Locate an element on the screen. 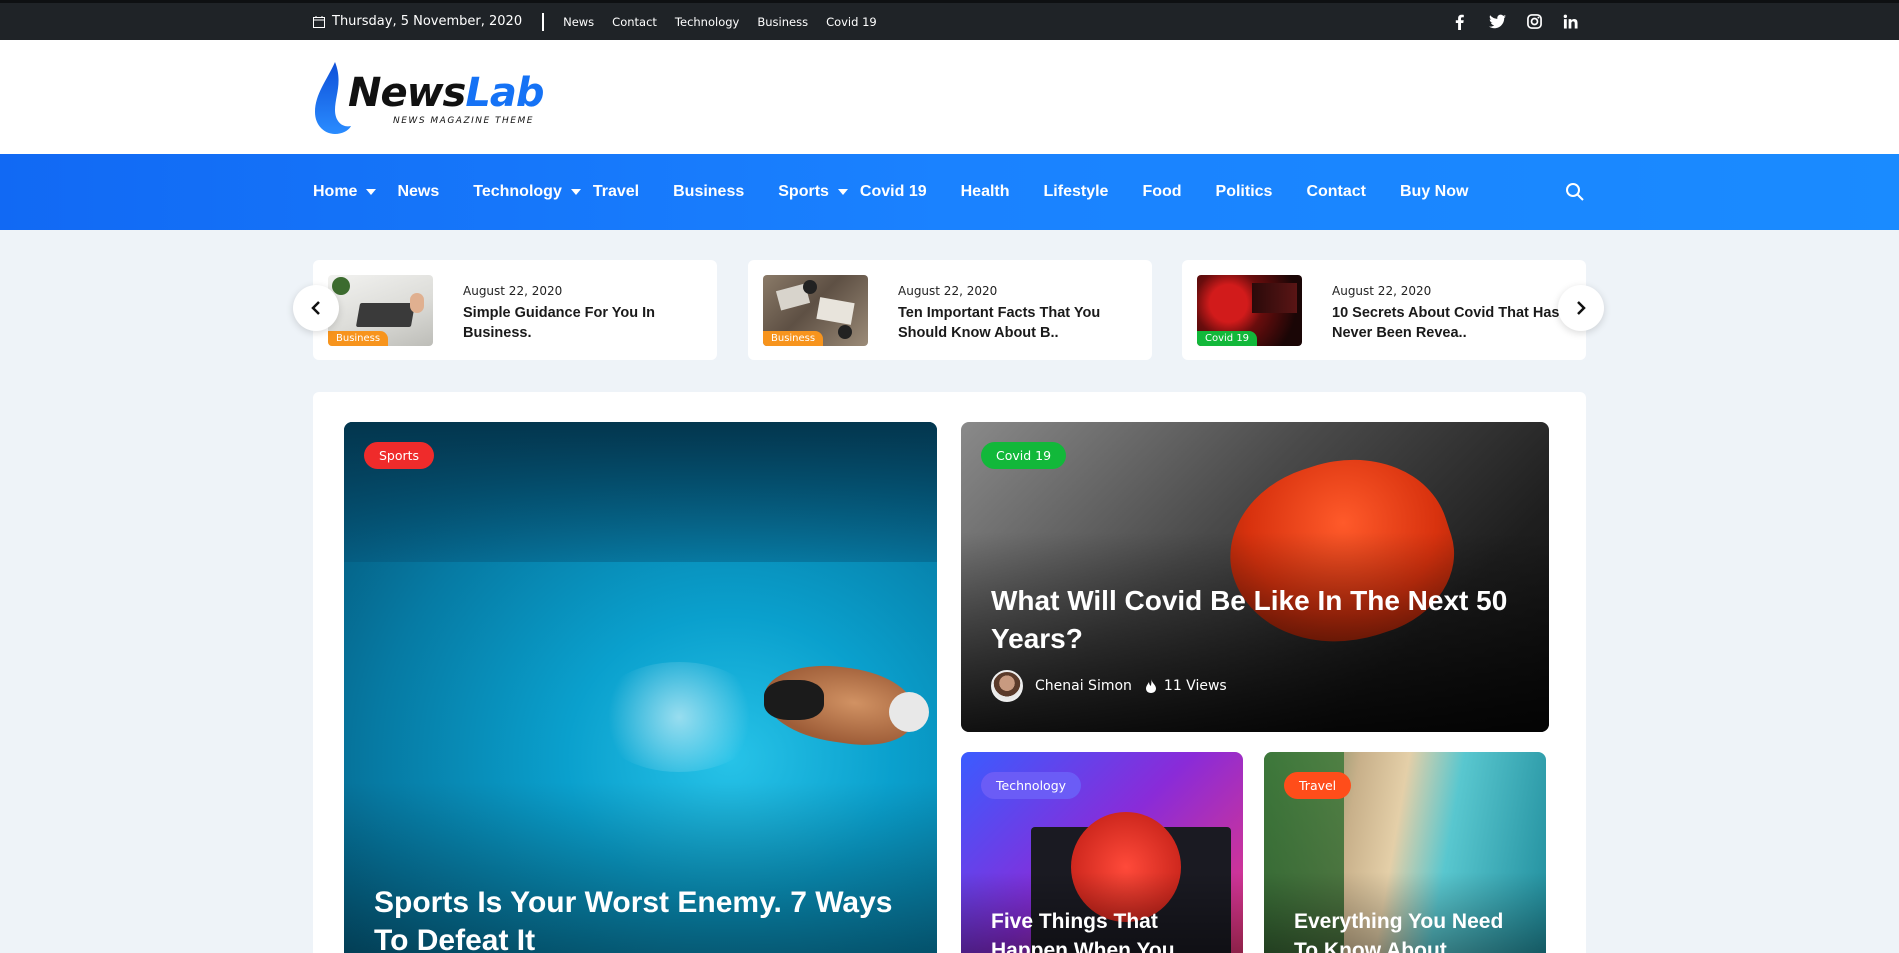 Image resolution: width=1899 pixels, height=953 pixels. category-pill: Covid 19 is located at coordinates (1024, 455).